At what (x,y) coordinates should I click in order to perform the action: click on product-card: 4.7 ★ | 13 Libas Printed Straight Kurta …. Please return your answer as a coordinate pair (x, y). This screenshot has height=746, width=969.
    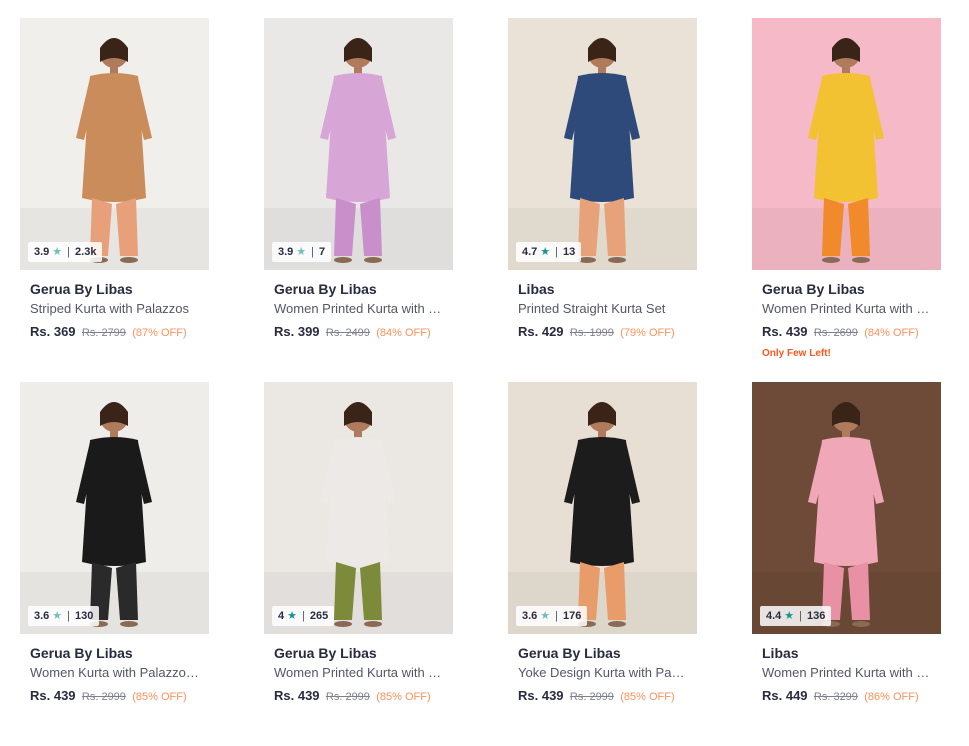
    Looking at the image, I should click on (602, 200).